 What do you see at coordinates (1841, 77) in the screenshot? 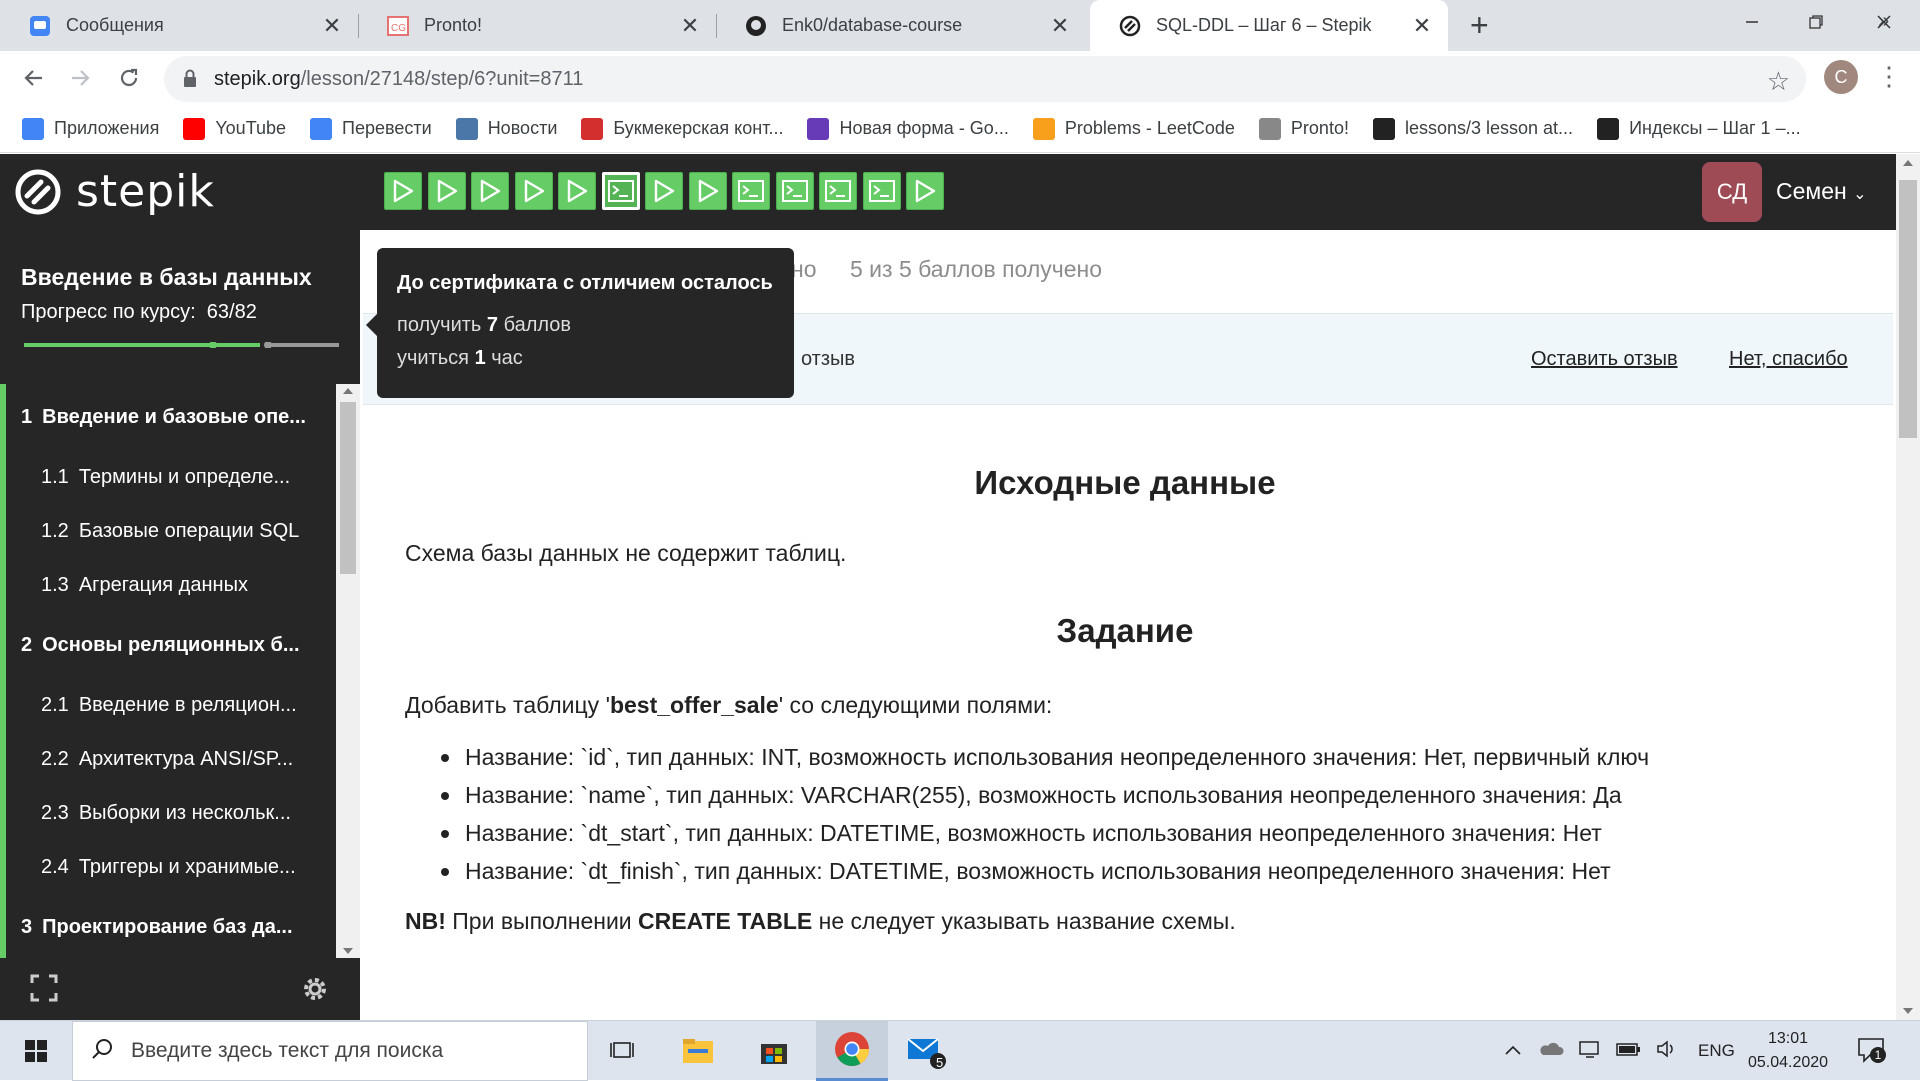
I see `profile-avatar: С` at bounding box center [1841, 77].